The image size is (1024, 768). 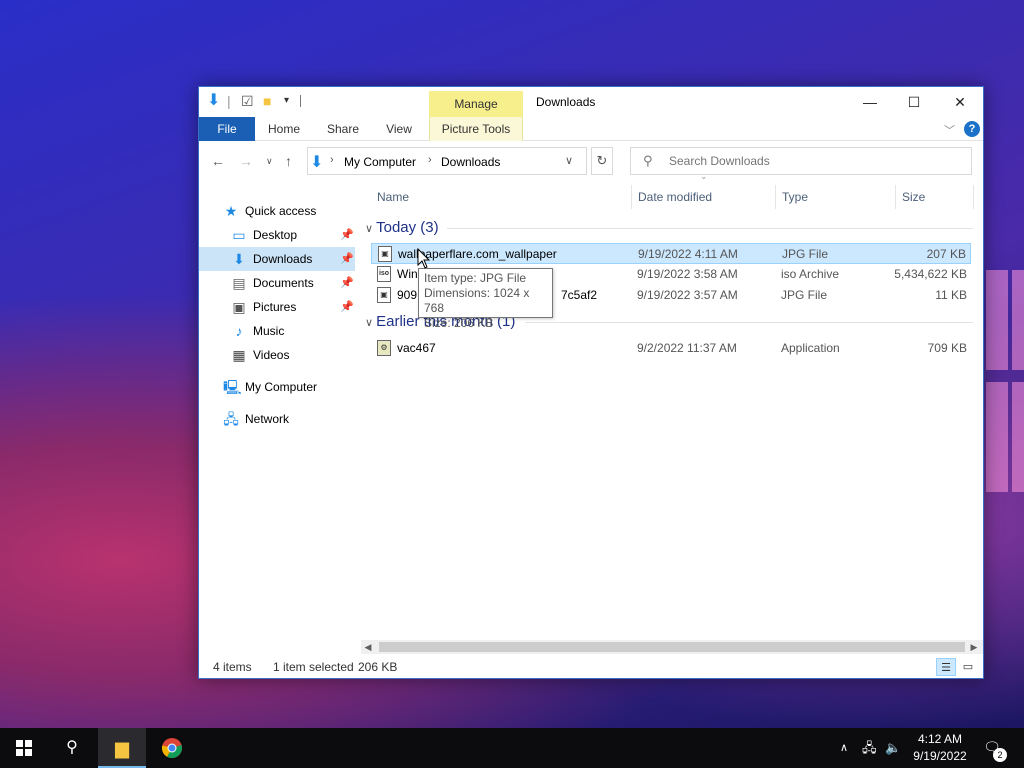 I want to click on wallpaper-windows-logo, so click(x=1005, y=385).